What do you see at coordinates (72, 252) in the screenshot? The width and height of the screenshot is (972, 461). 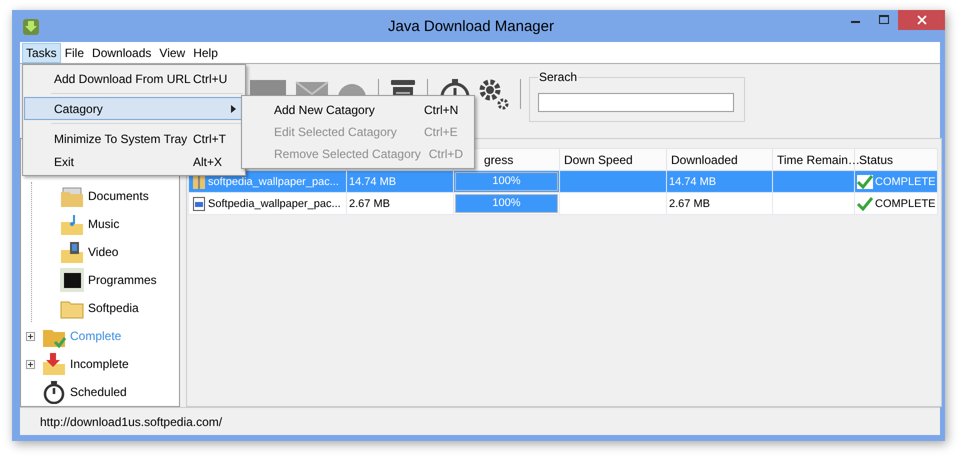 I see `video-folder-icon` at bounding box center [72, 252].